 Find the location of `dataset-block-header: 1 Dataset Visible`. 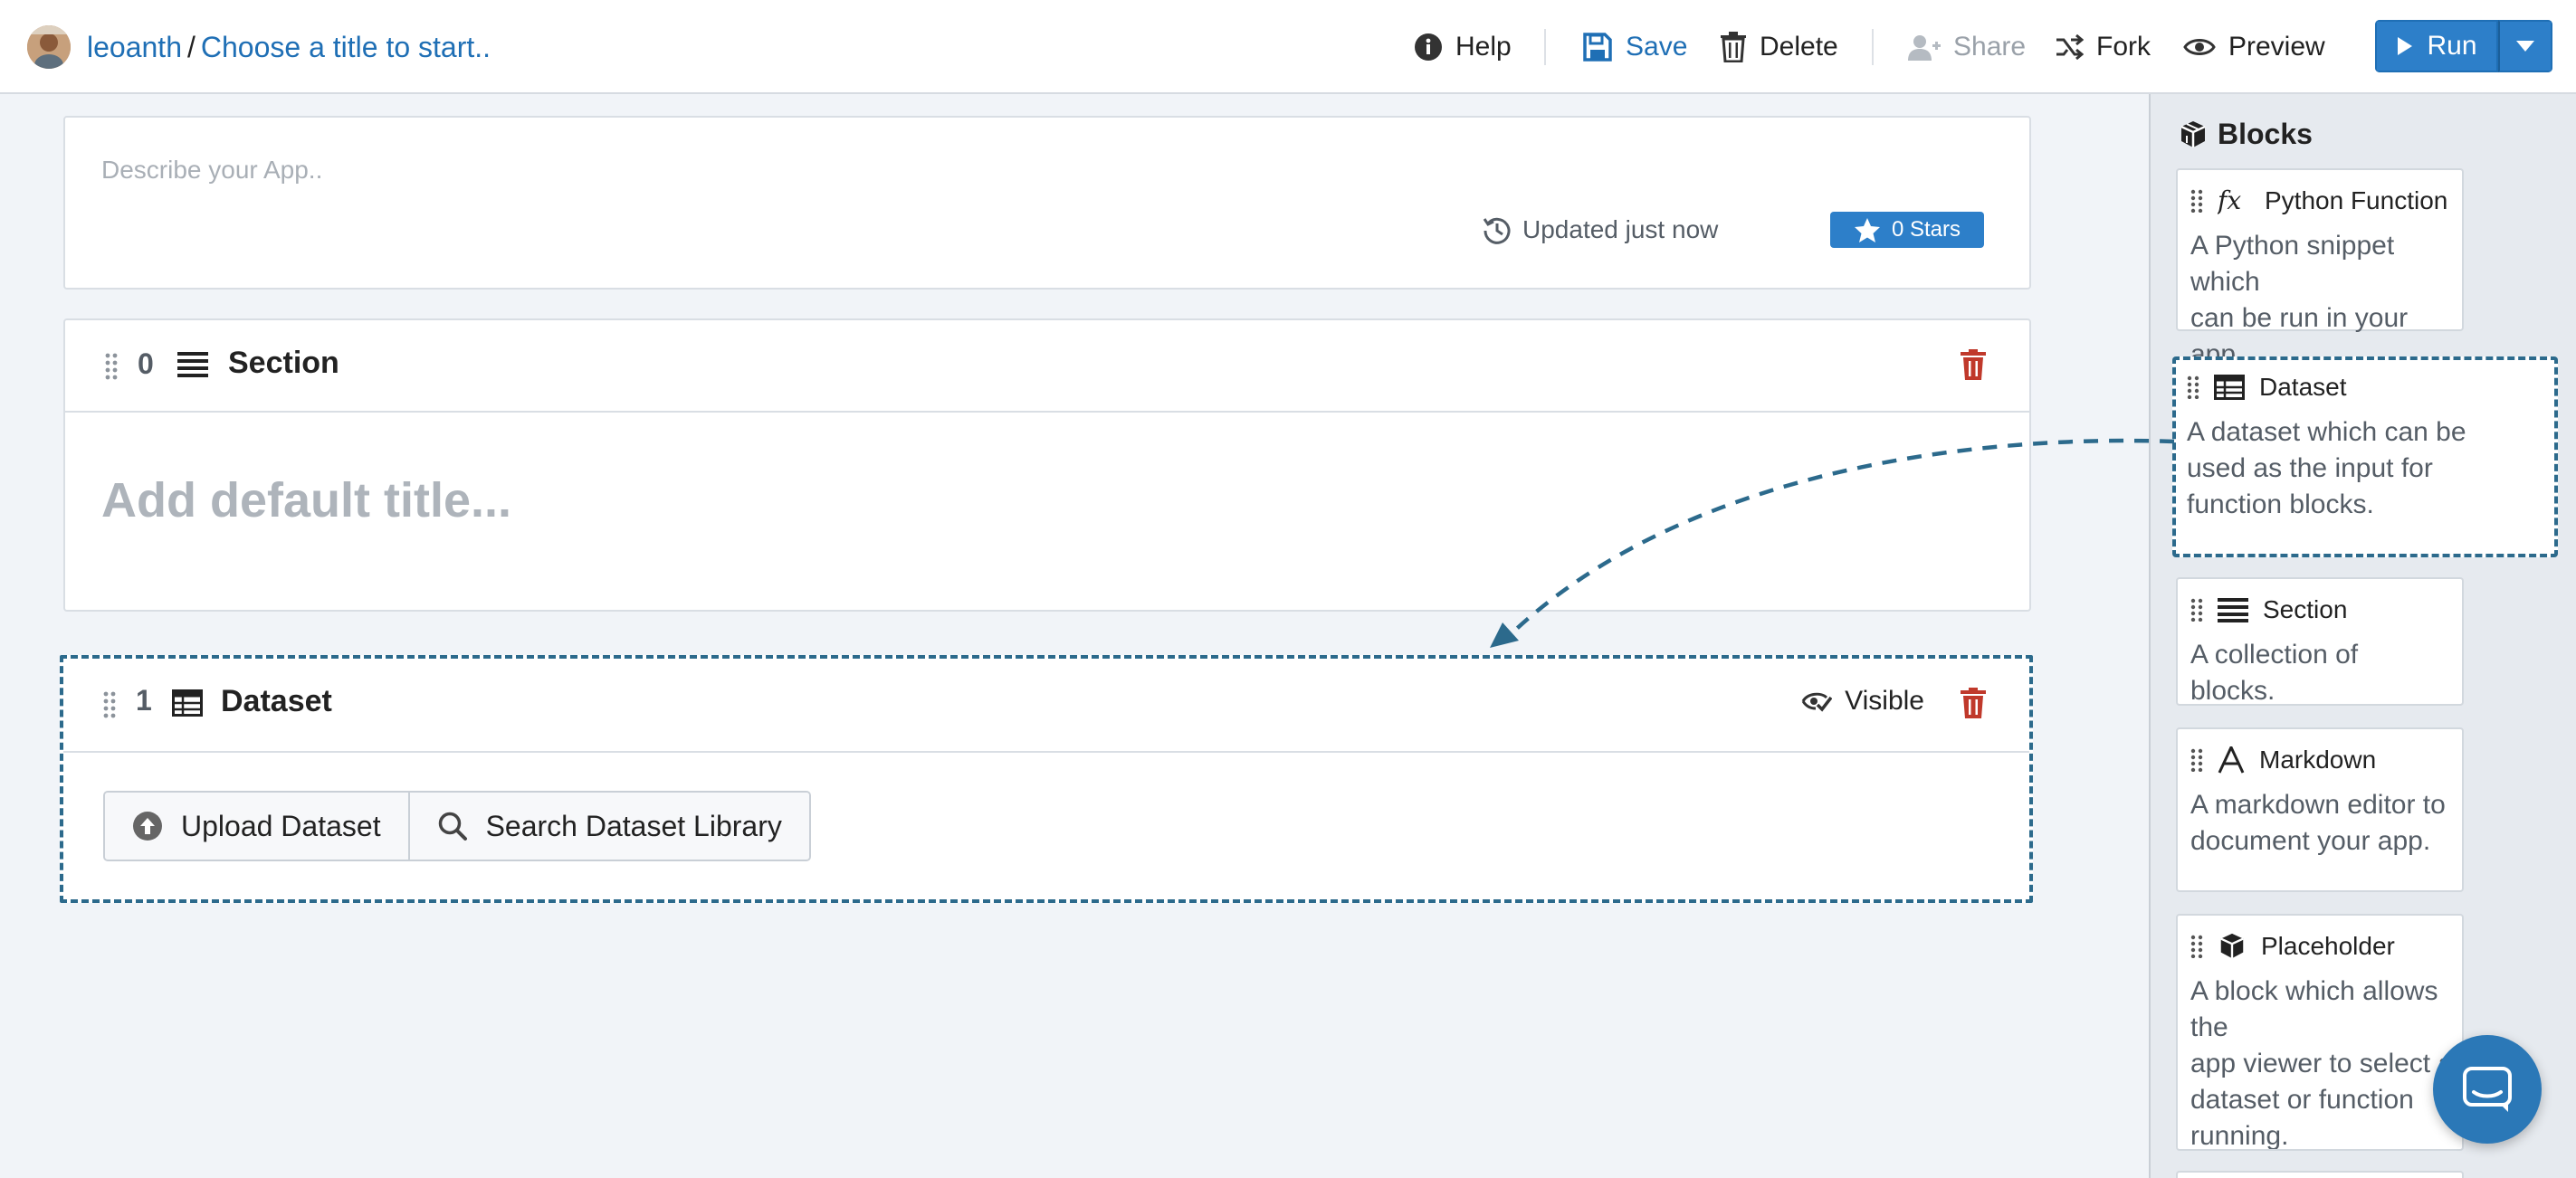

dataset-block-header: 1 Dataset Visible is located at coordinates (1046, 706).